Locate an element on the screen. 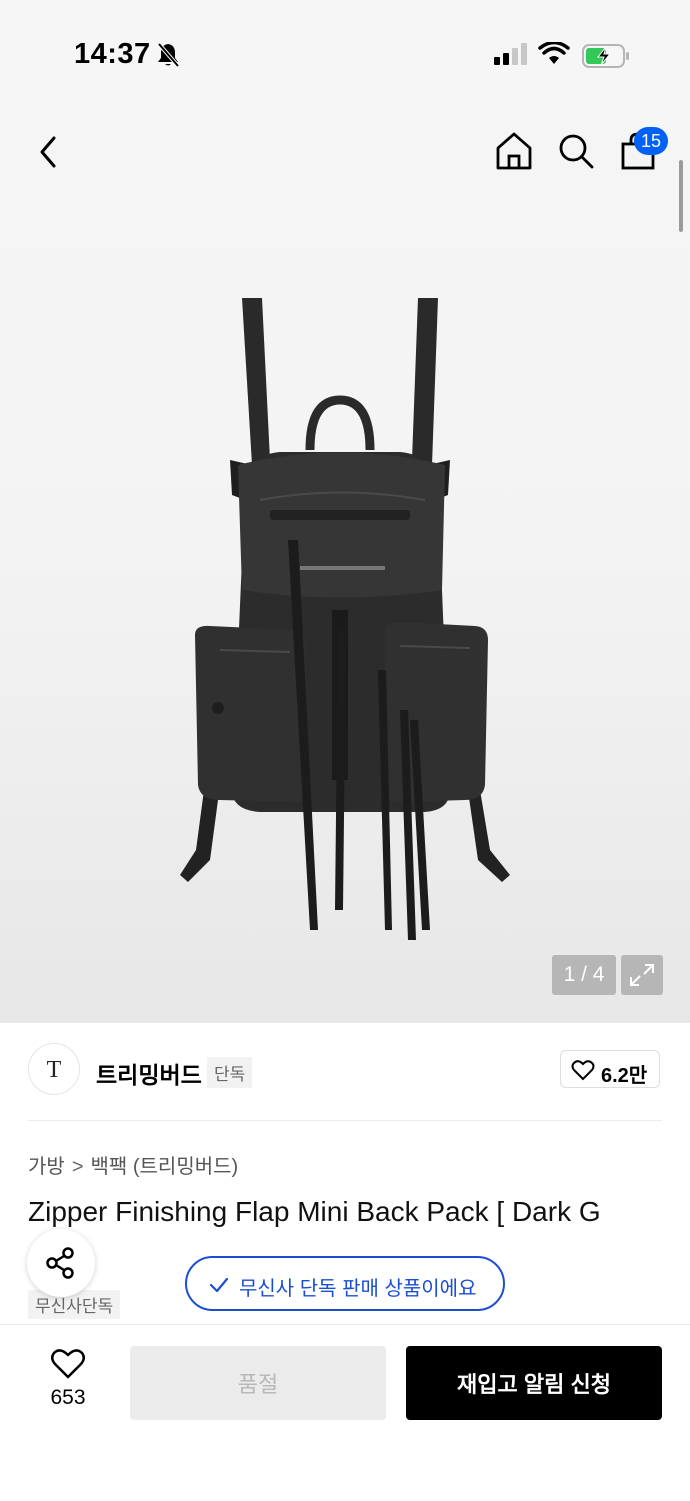  status-time: 14:37 is located at coordinates (112, 54).